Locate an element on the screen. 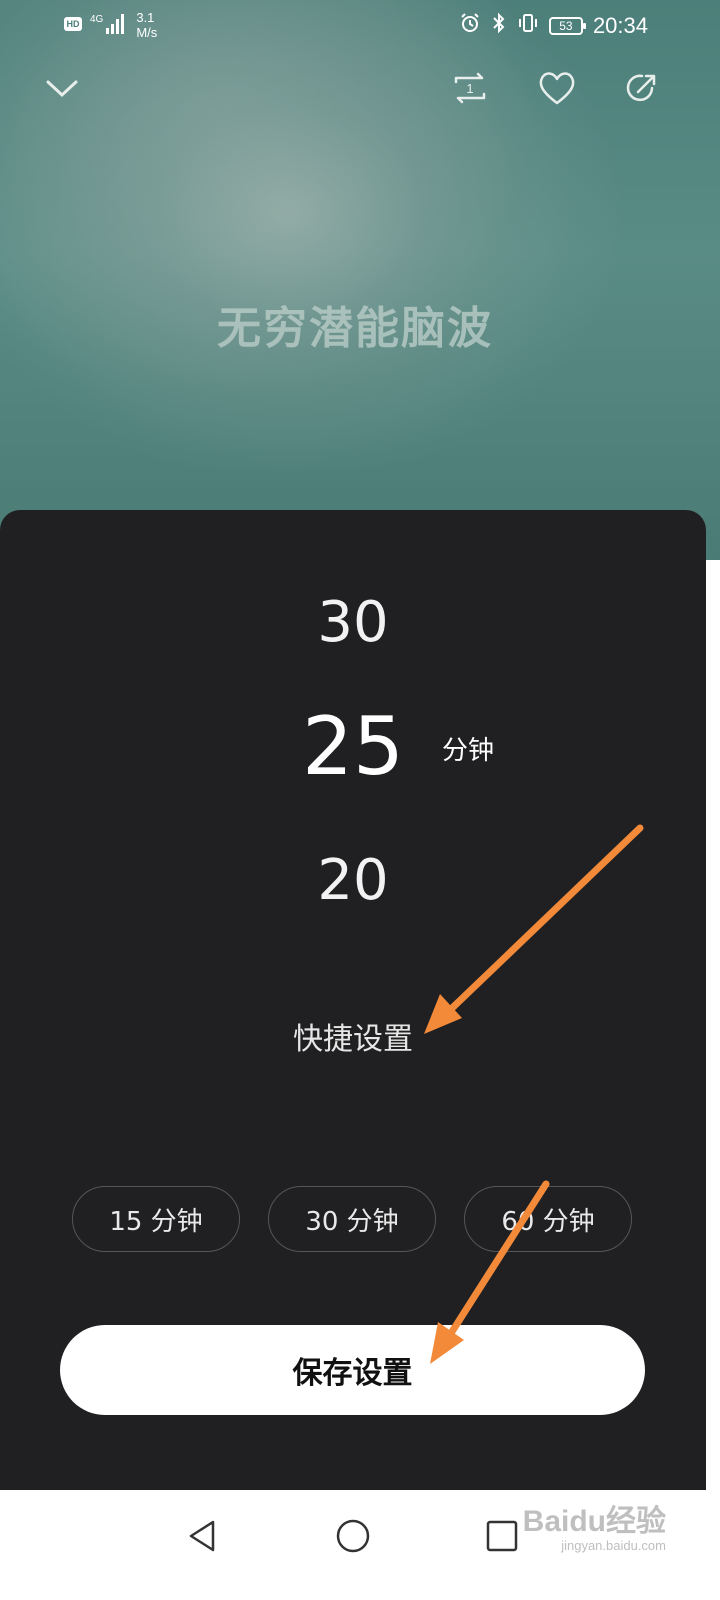  back-triangle-icon is located at coordinates (202, 1538).